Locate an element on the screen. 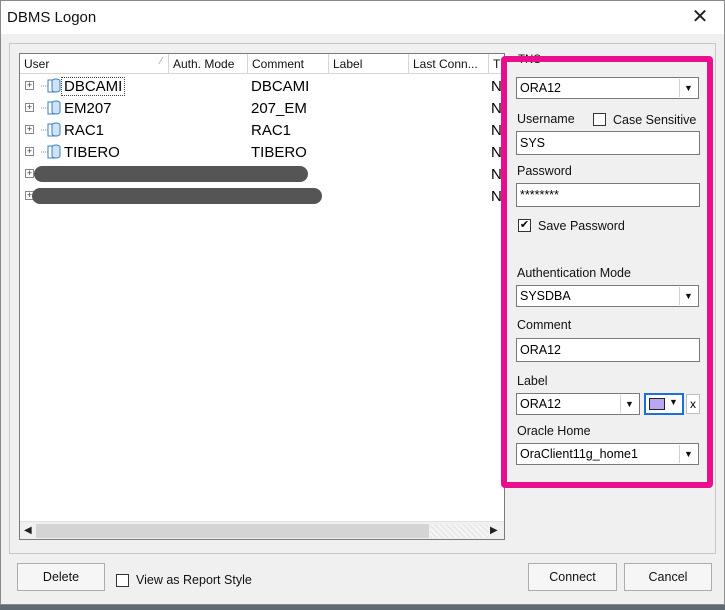 This screenshot has height=610, width=725. row-comment: TIBERO is located at coordinates (279, 152).